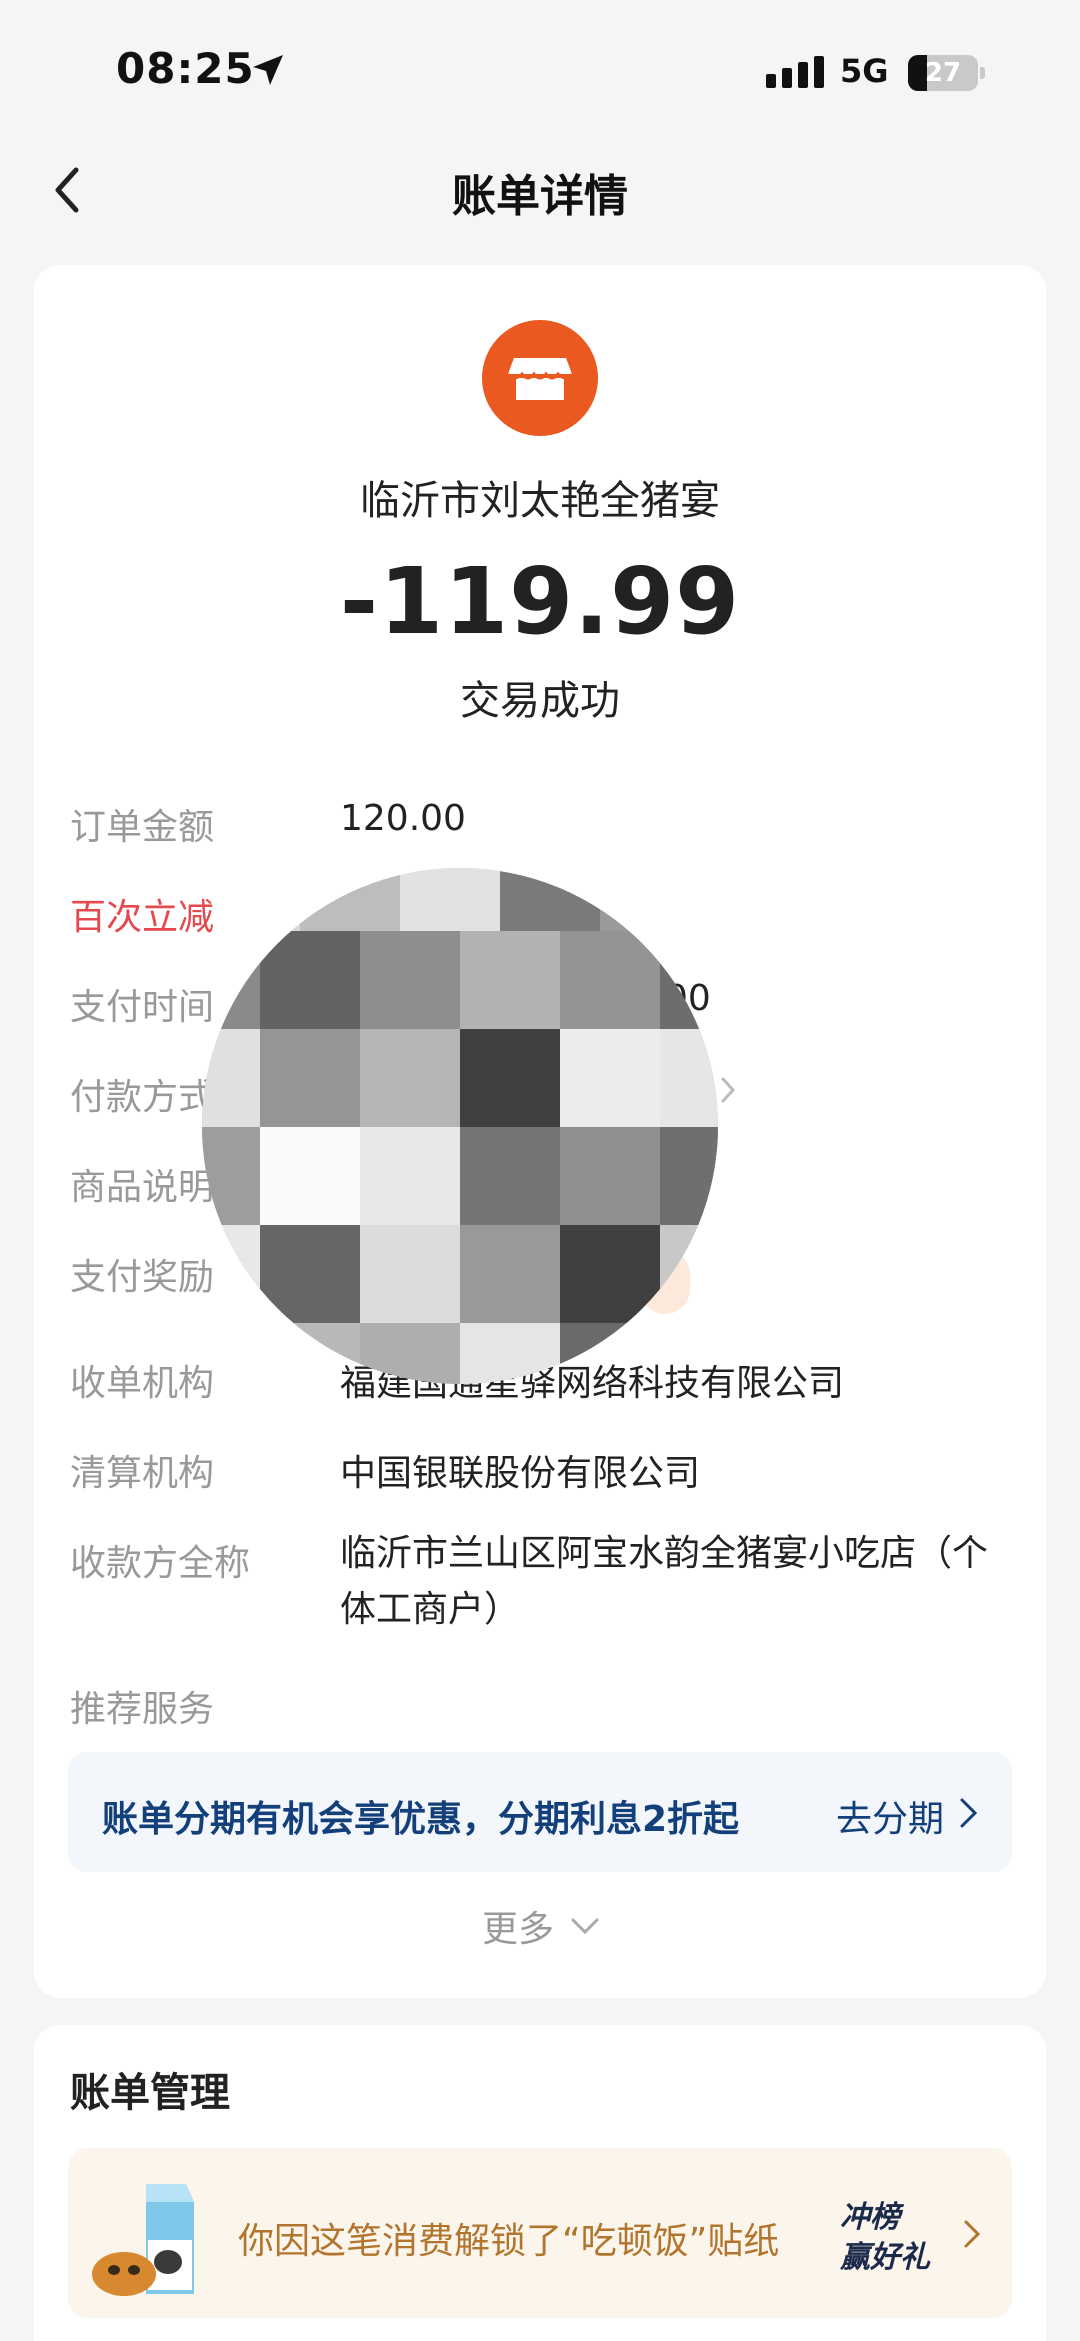  I want to click on battery-icon: 27, so click(947, 73).